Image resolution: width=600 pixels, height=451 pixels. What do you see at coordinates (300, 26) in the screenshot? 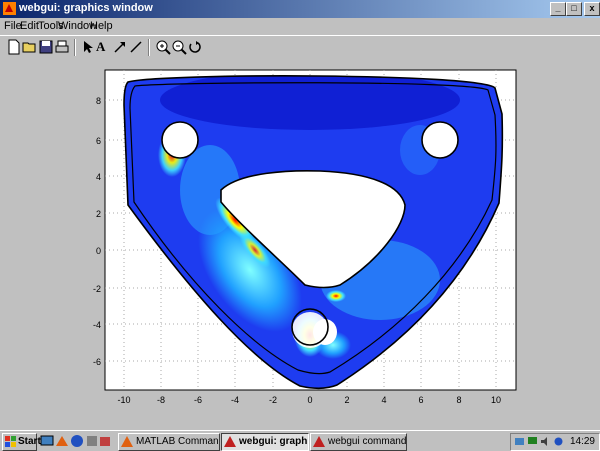
I see `menu-bar: File Edit Tools Window Help` at bounding box center [300, 26].